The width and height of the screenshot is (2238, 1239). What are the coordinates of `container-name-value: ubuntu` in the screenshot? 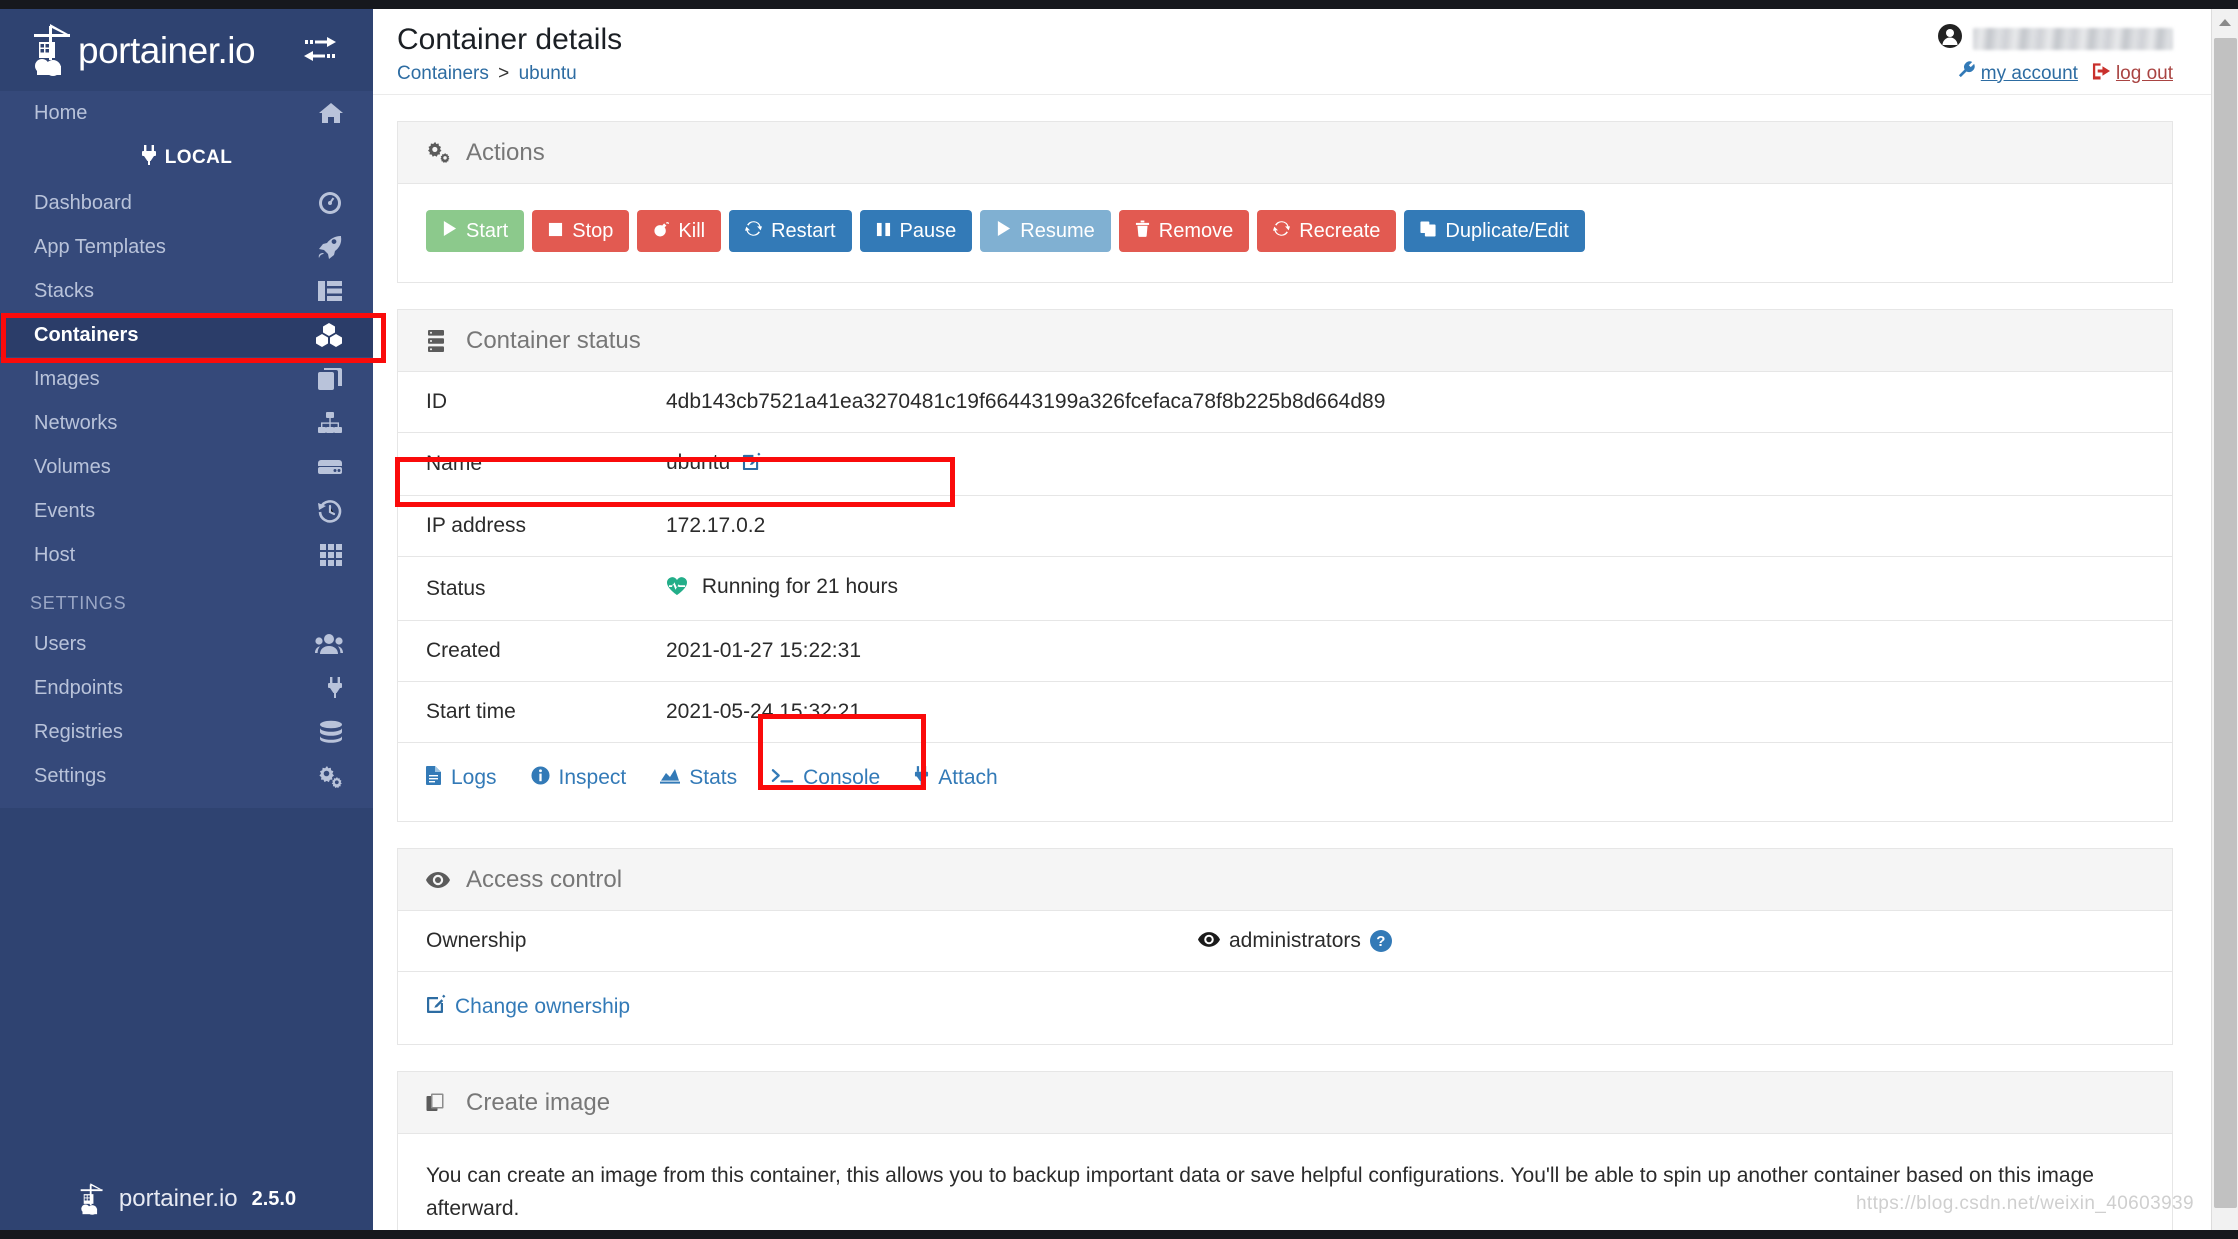 It's located at (698, 462).